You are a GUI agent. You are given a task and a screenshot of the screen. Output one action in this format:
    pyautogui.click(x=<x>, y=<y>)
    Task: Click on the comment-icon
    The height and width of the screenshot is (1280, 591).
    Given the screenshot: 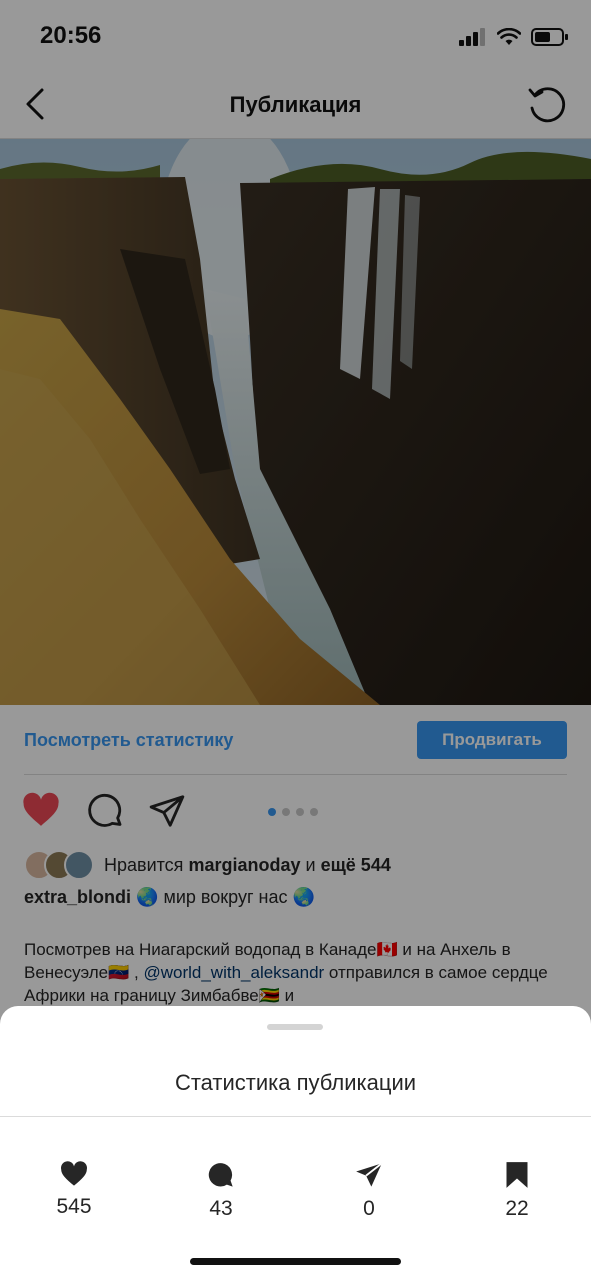 What is the action you would take?
    pyautogui.click(x=220, y=1175)
    